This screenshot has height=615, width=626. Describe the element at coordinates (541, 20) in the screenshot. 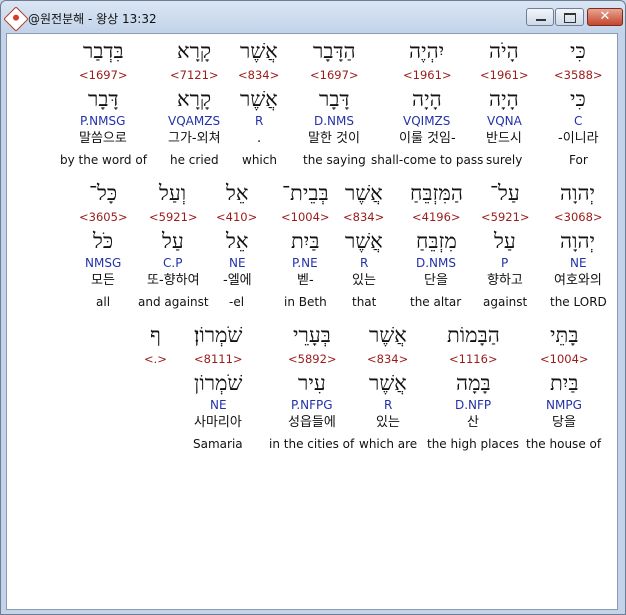

I see `minimize-icon` at that location.